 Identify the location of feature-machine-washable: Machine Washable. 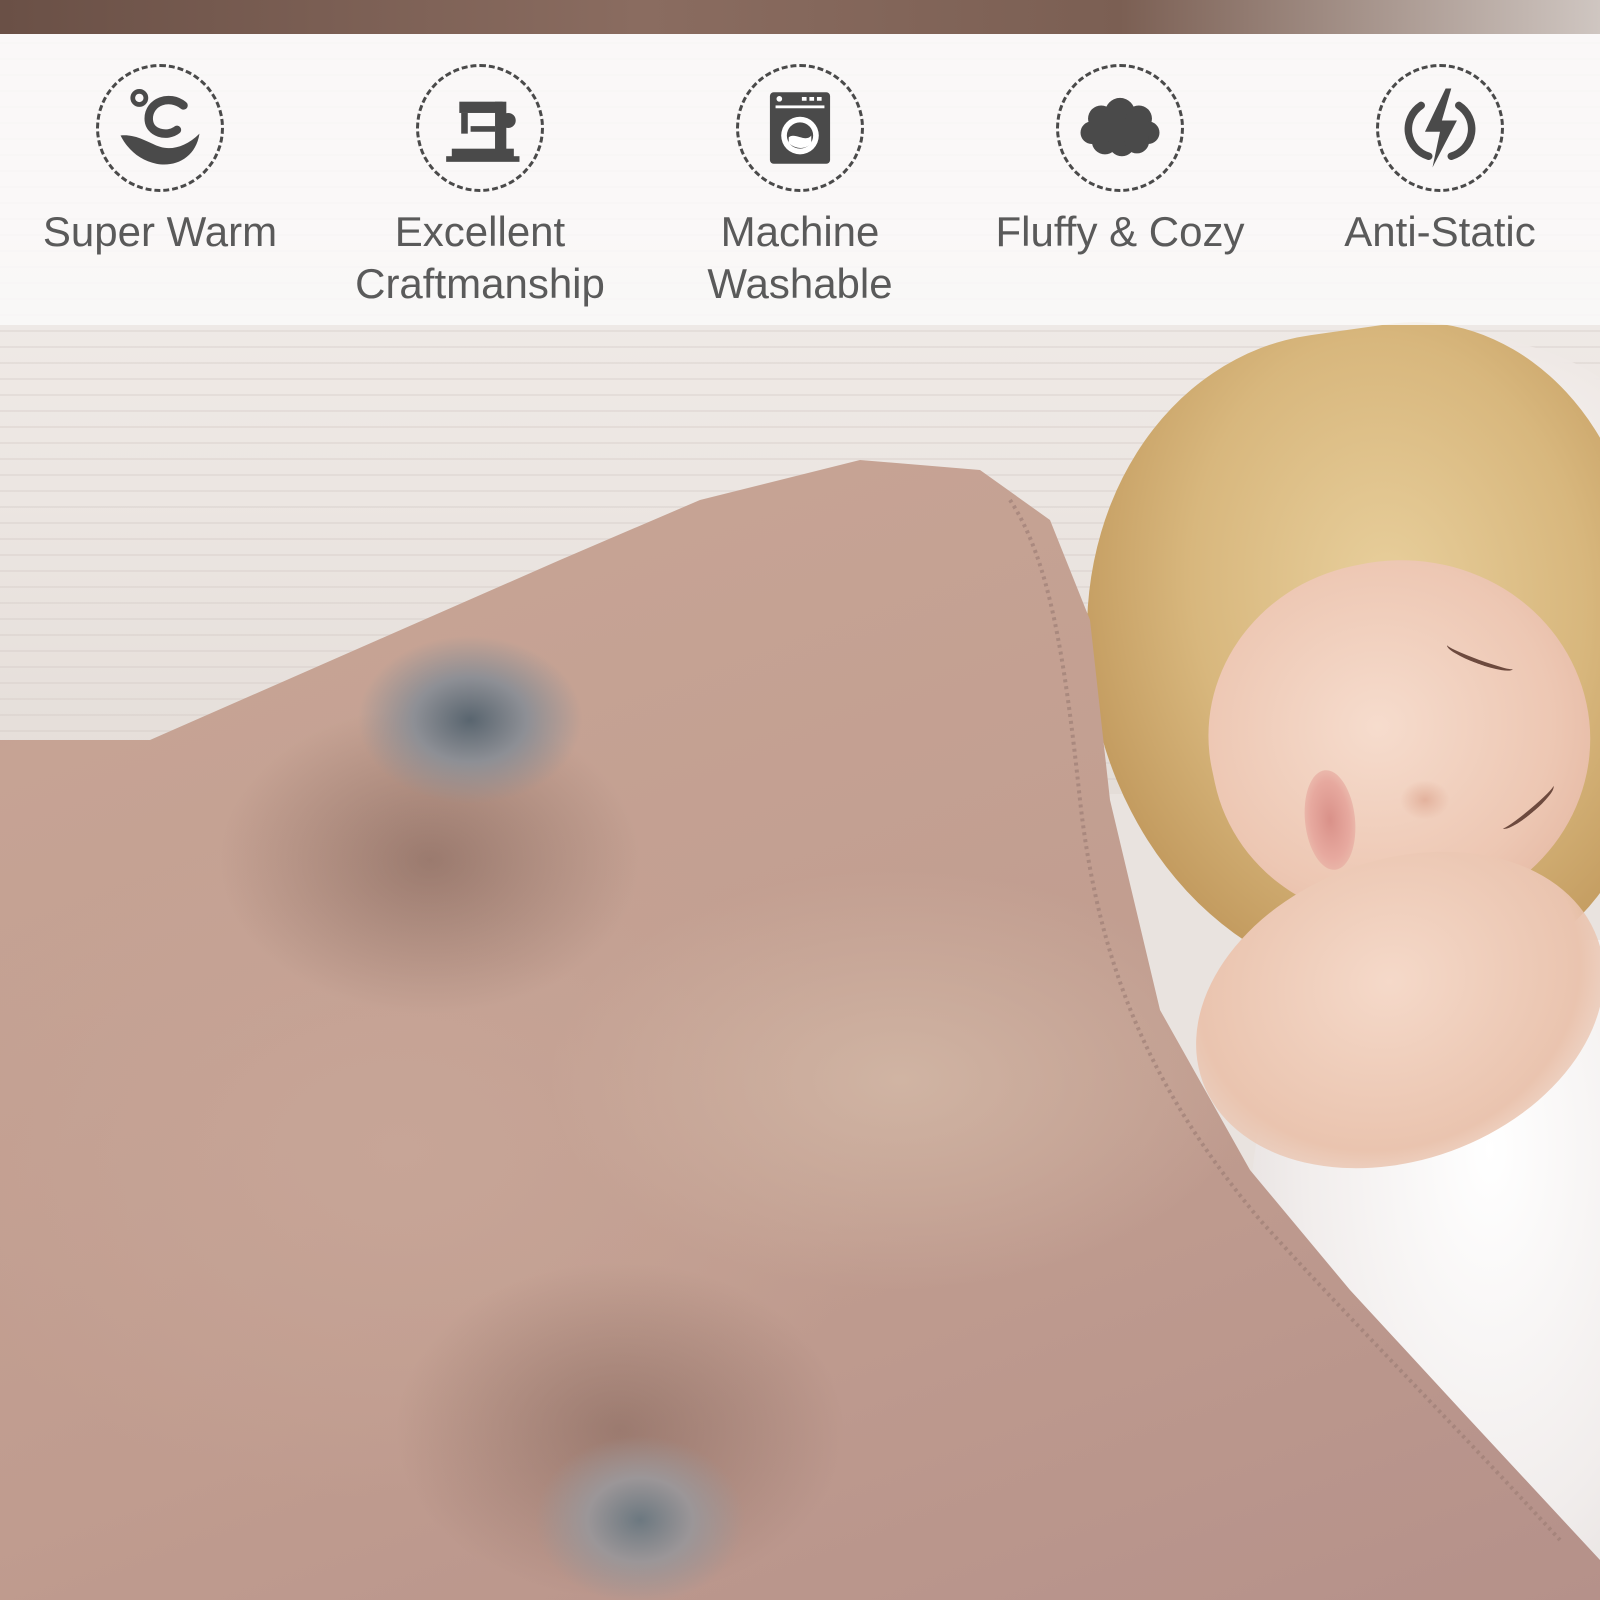
(800, 189).